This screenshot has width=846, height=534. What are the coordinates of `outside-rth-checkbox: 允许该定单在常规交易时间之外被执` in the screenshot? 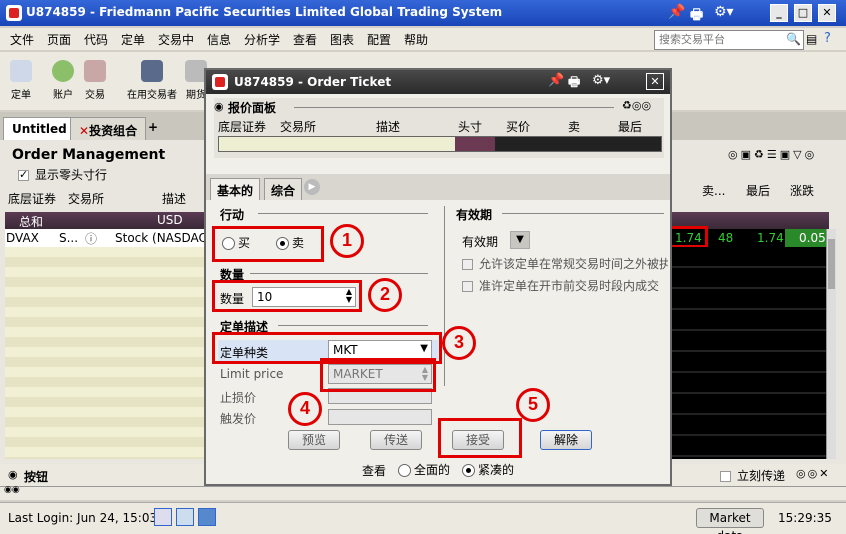 It's located at (565, 263).